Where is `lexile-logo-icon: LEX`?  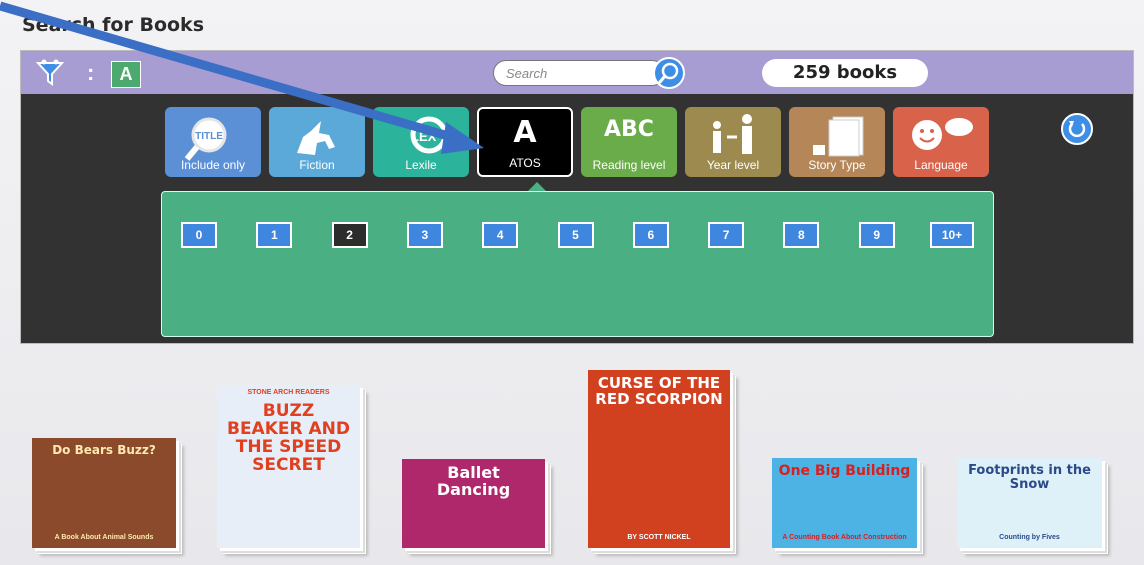 lexile-logo-icon: LEX is located at coordinates (429, 135).